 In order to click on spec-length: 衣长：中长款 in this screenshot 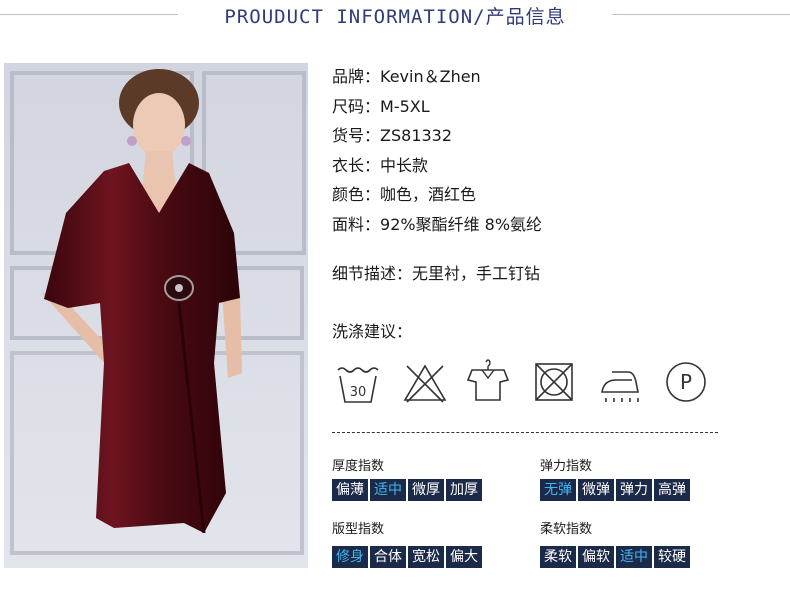, I will do `click(380, 165)`.